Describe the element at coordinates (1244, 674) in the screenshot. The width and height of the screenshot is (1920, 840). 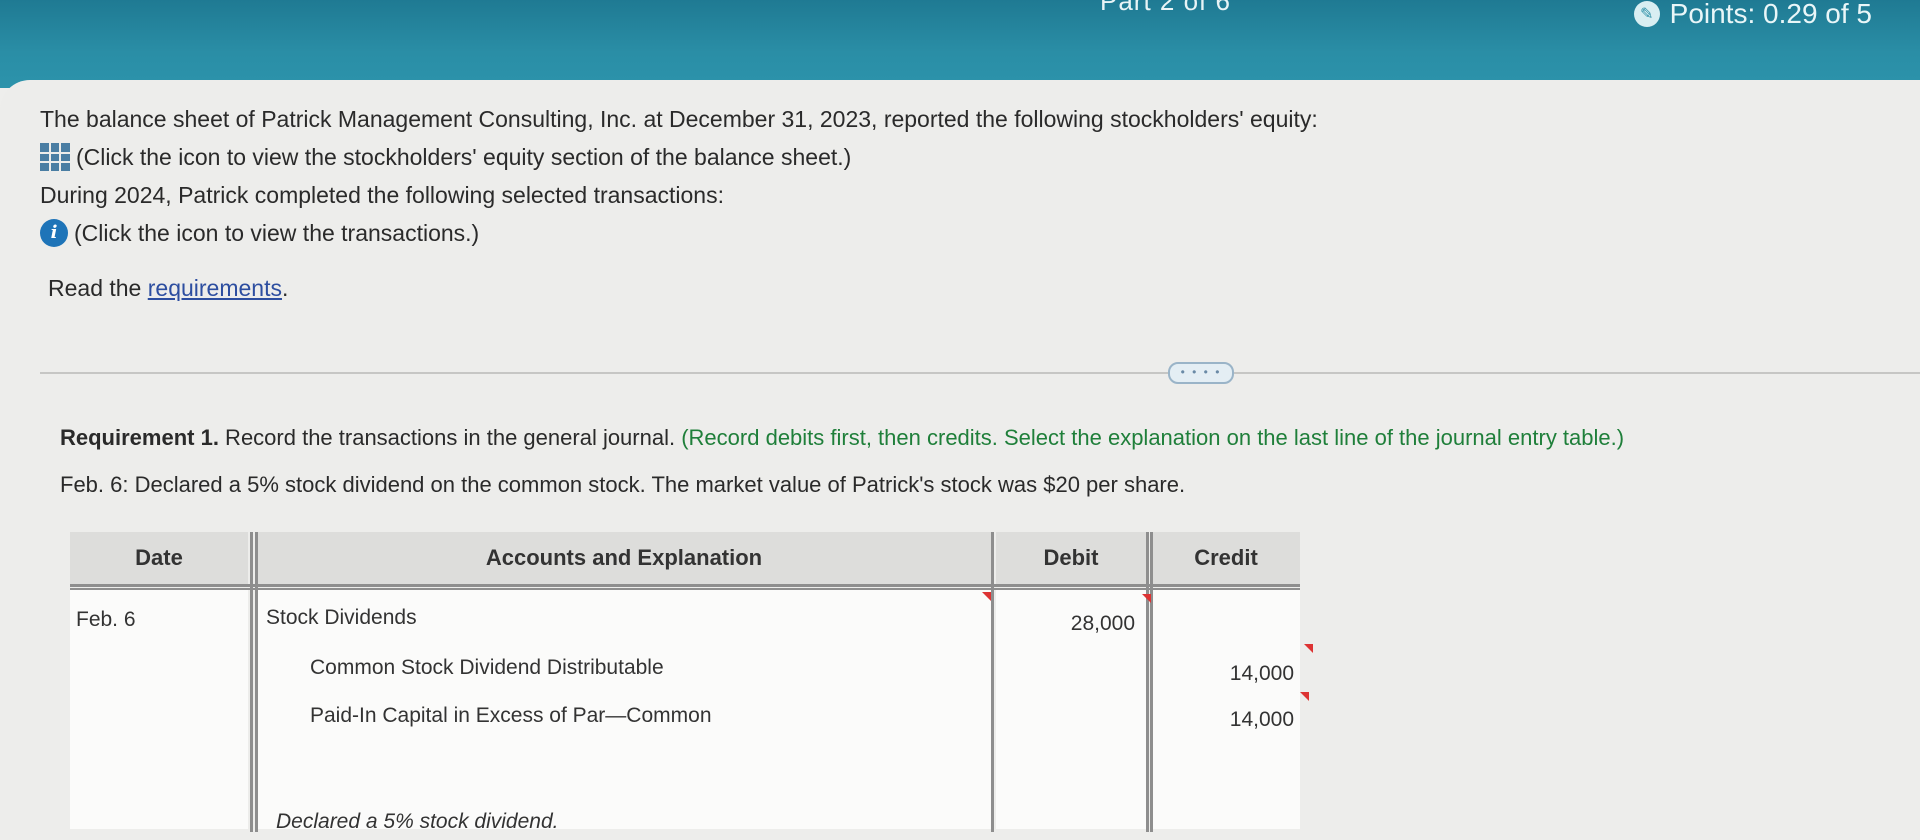
I see `credit-row-2: 14,000` at that location.